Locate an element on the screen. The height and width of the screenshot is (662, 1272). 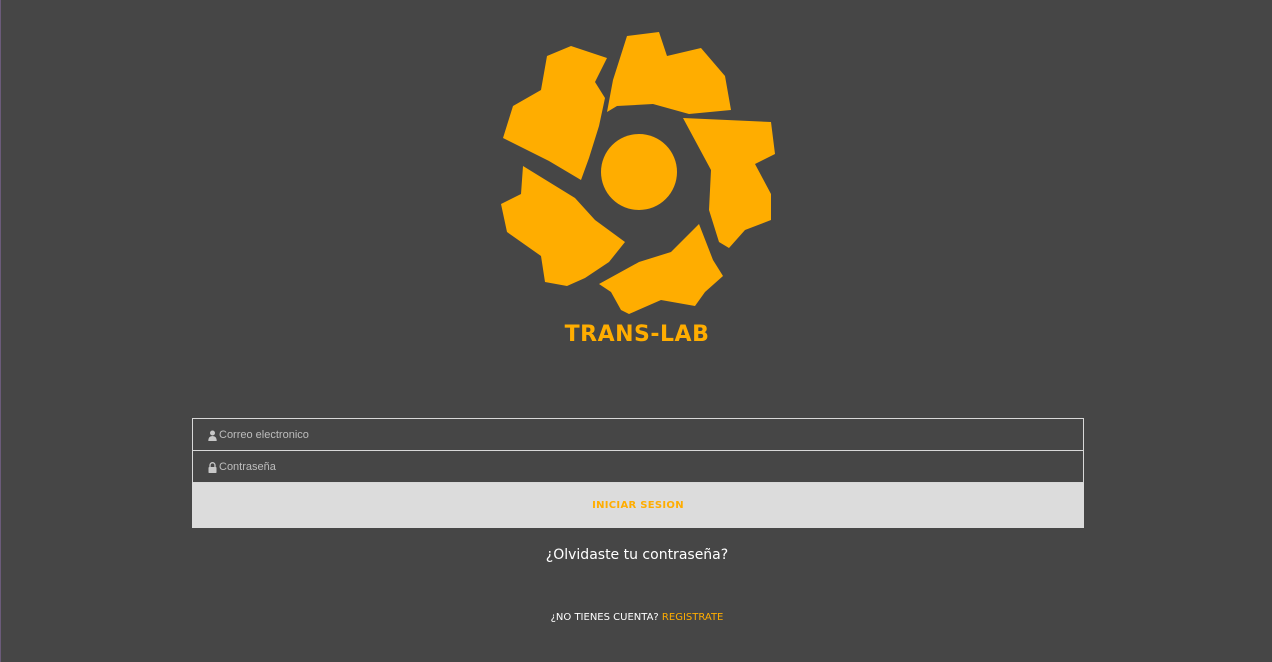
login-button: INICIAR SESION is located at coordinates (638, 505).